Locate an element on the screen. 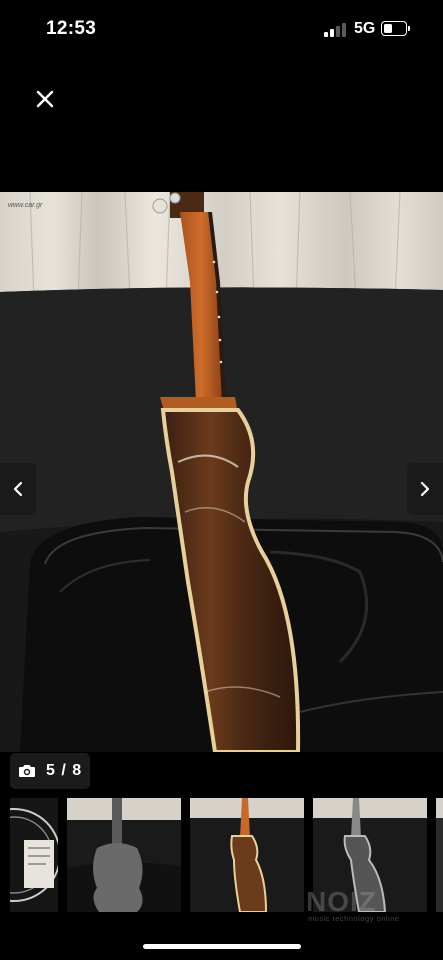 This screenshot has height=960, width=443. signal-bars-icon is located at coordinates (335, 29).